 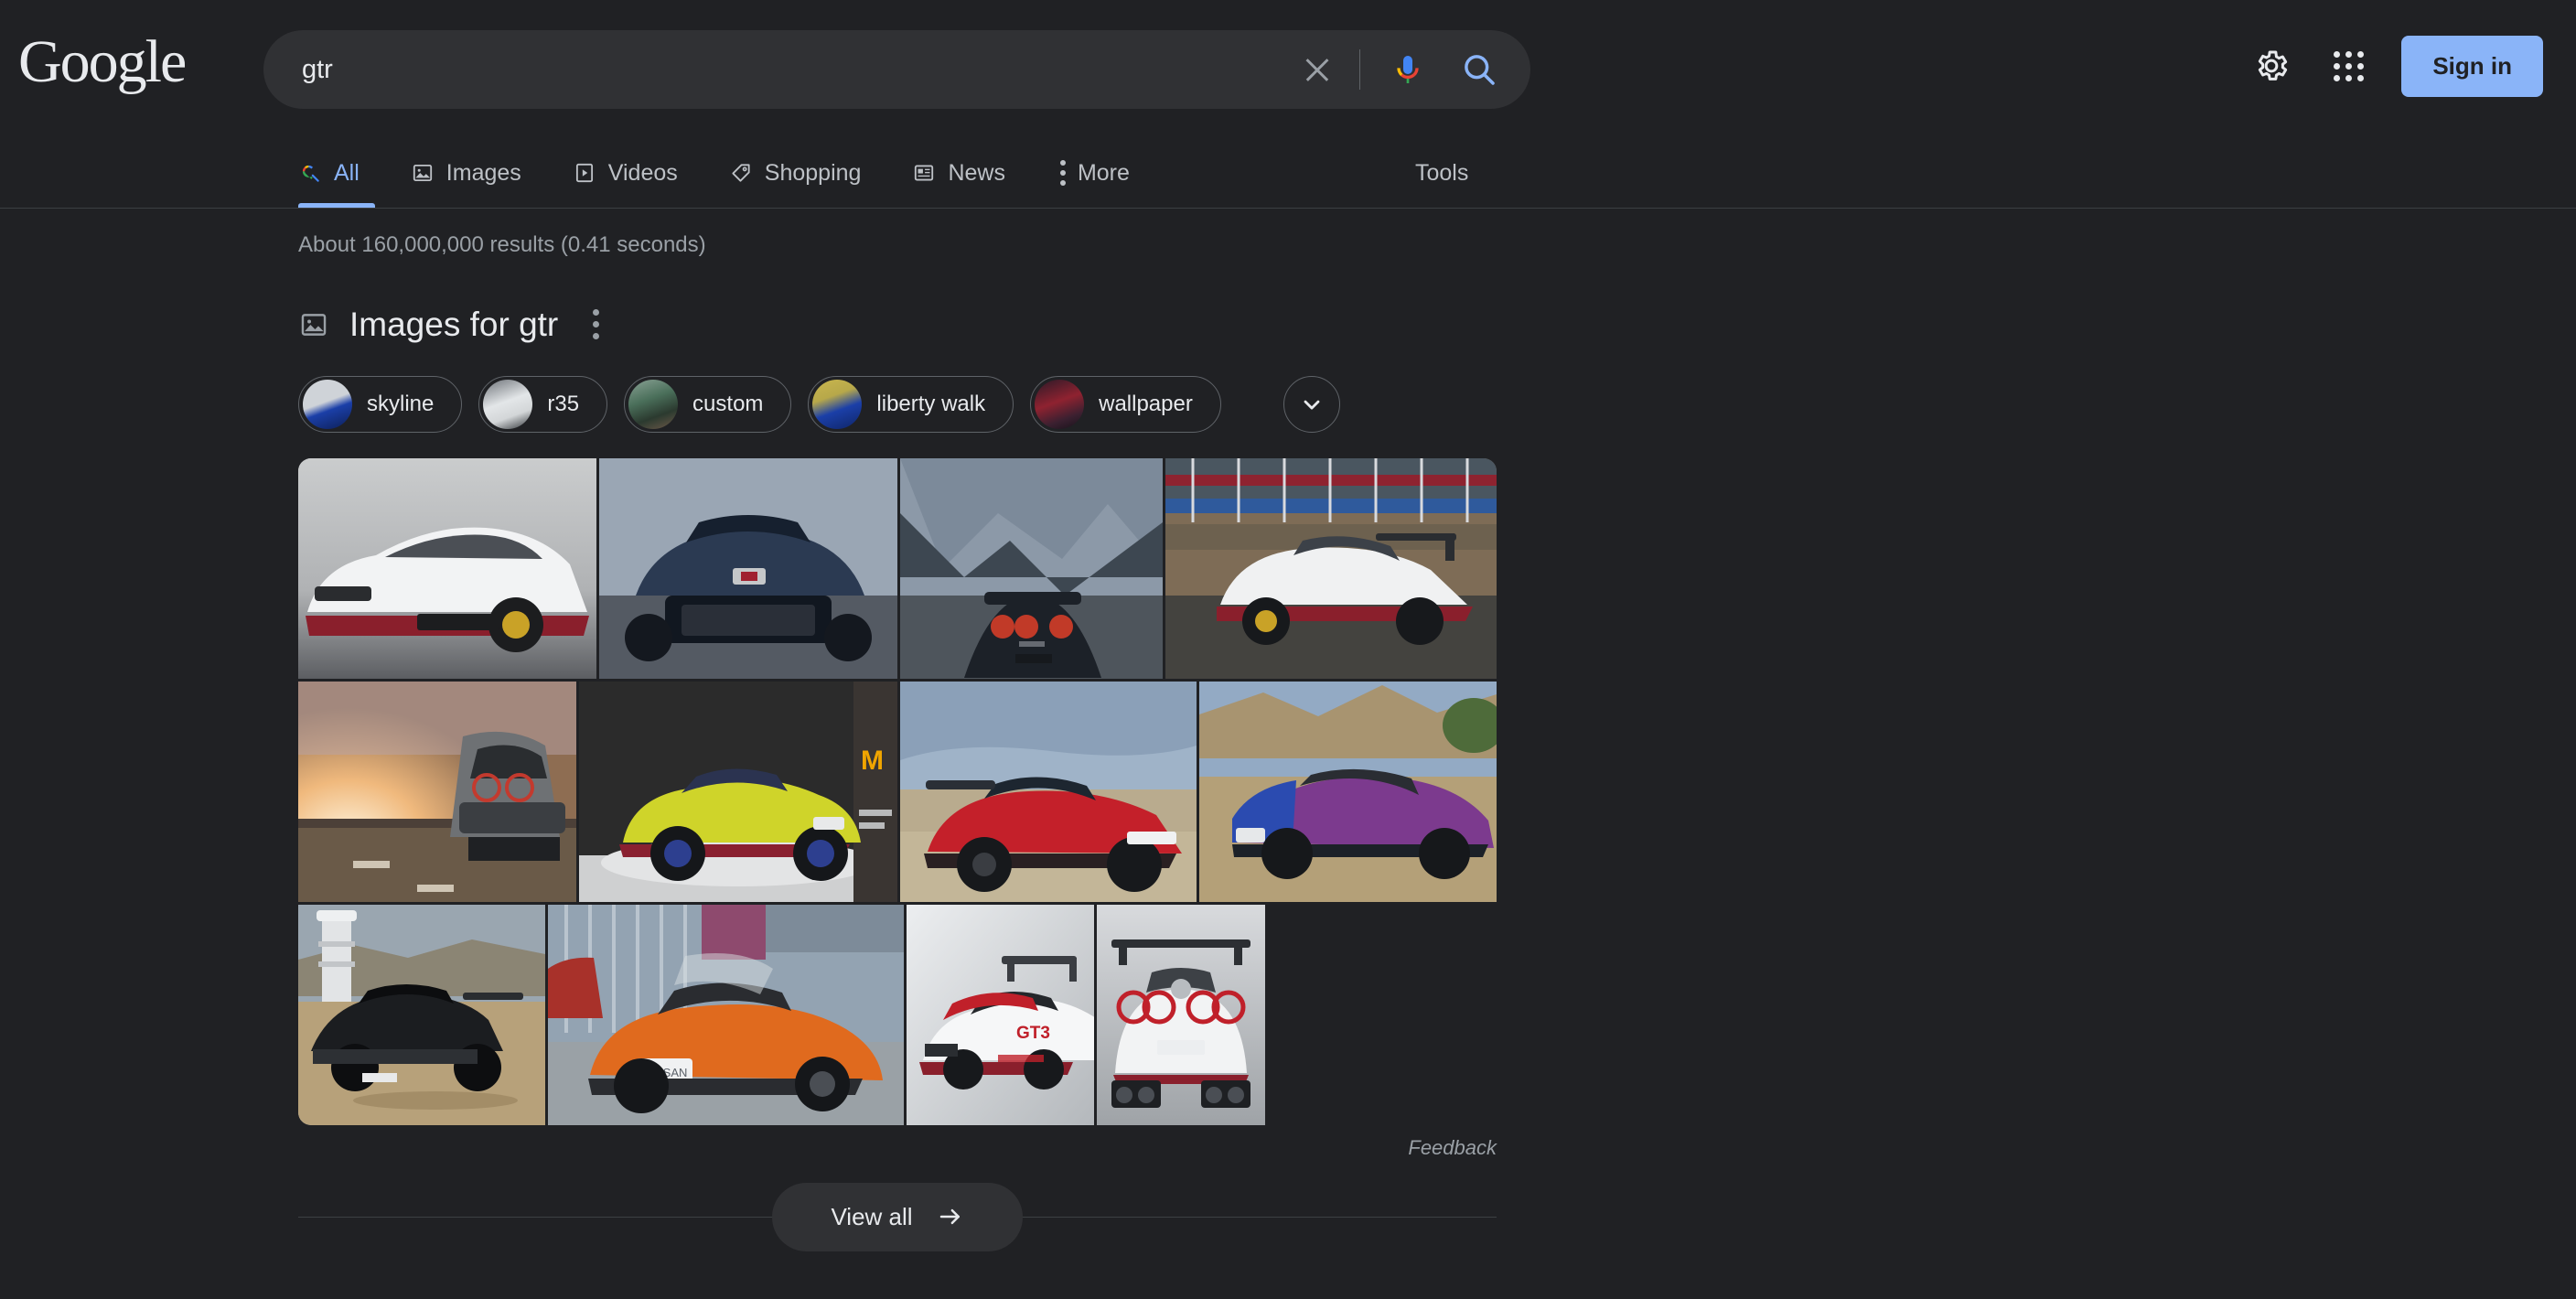 I want to click on image-grid-row: NISSAN, so click(x=897, y=1015).